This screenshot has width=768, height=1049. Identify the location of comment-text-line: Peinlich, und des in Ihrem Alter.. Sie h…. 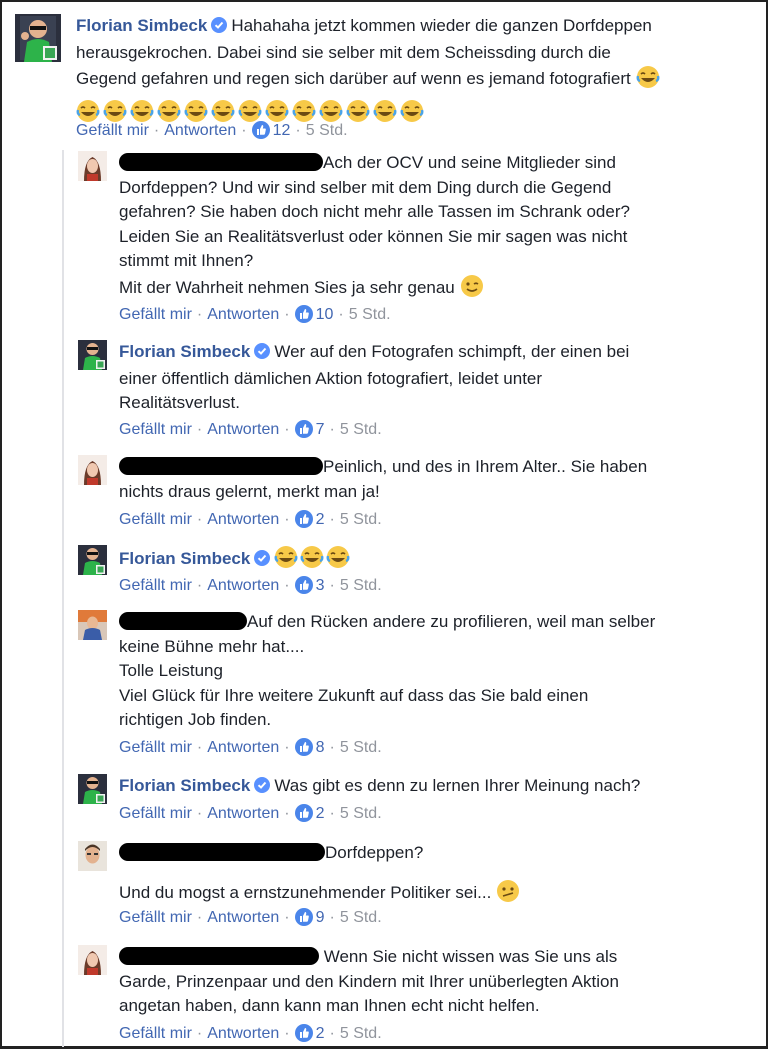
(485, 466).